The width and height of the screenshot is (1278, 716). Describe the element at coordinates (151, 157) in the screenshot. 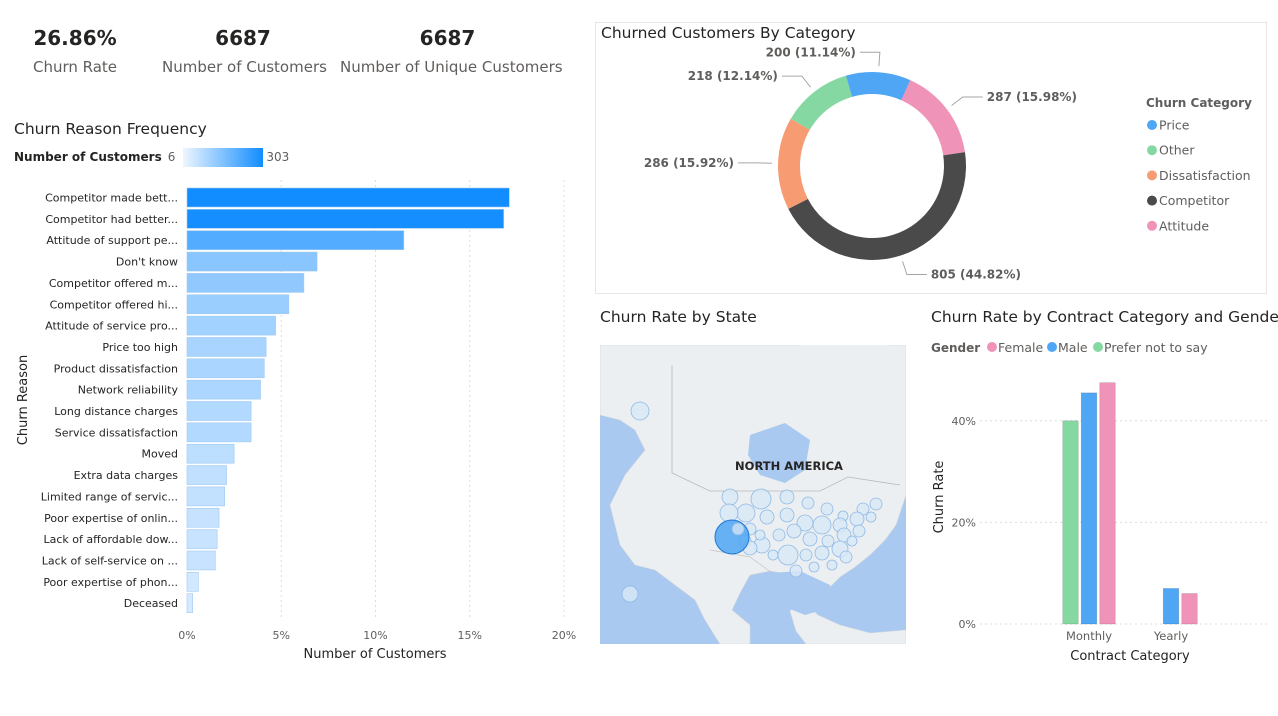

I see `gradient-legend: Number of Customers 6 303` at that location.